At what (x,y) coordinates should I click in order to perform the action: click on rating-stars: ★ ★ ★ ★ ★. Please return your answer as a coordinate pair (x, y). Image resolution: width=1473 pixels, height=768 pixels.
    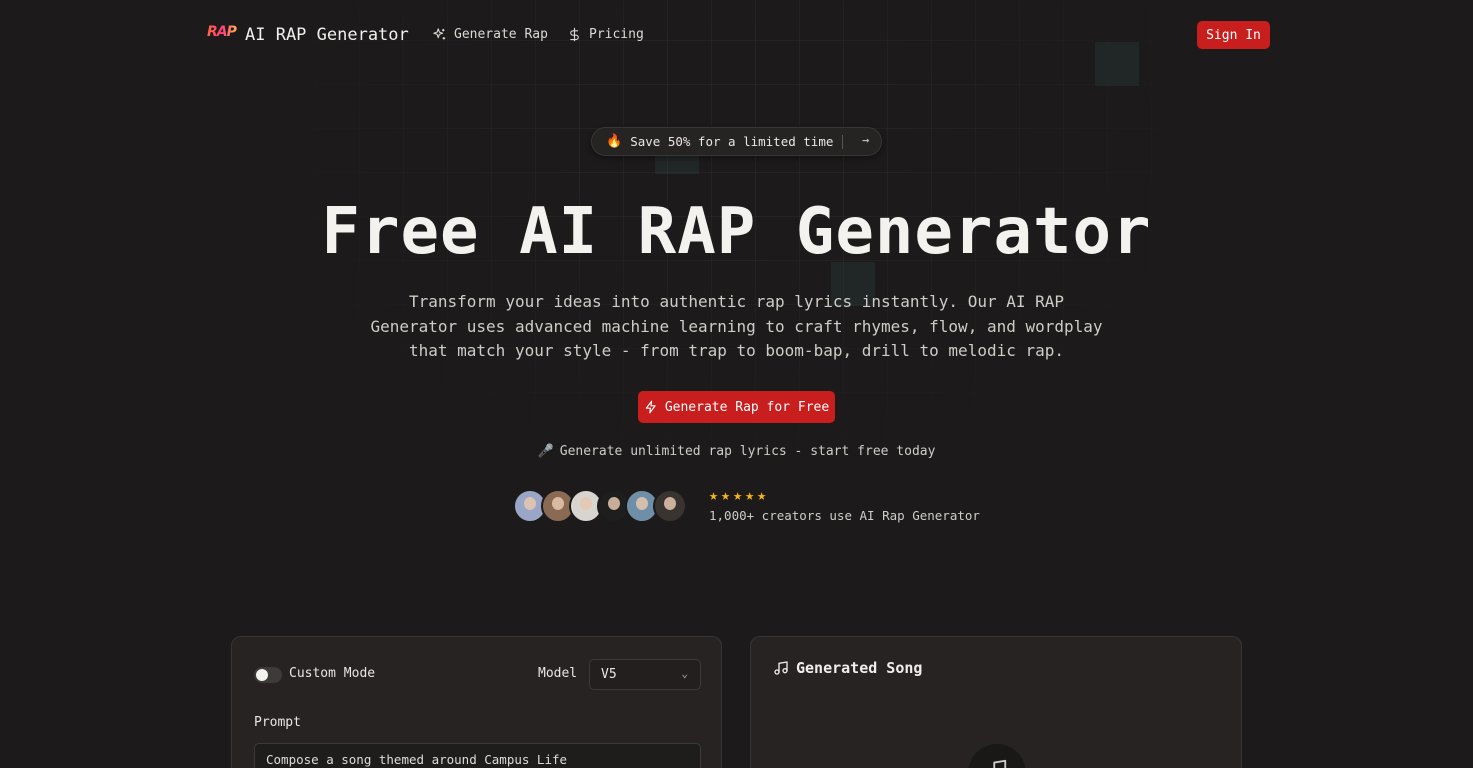
    Looking at the image, I should click on (737, 495).